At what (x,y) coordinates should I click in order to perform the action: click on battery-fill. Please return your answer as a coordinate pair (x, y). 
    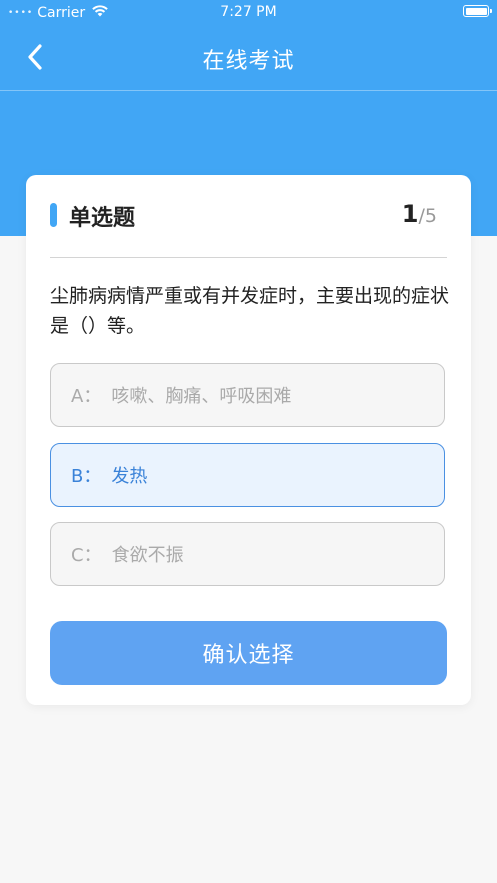
    Looking at the image, I should click on (476, 11).